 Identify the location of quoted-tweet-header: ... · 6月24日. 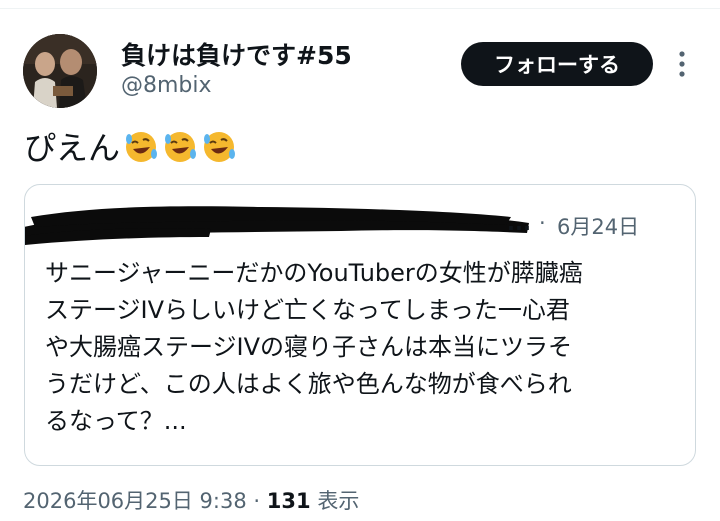
(360, 226).